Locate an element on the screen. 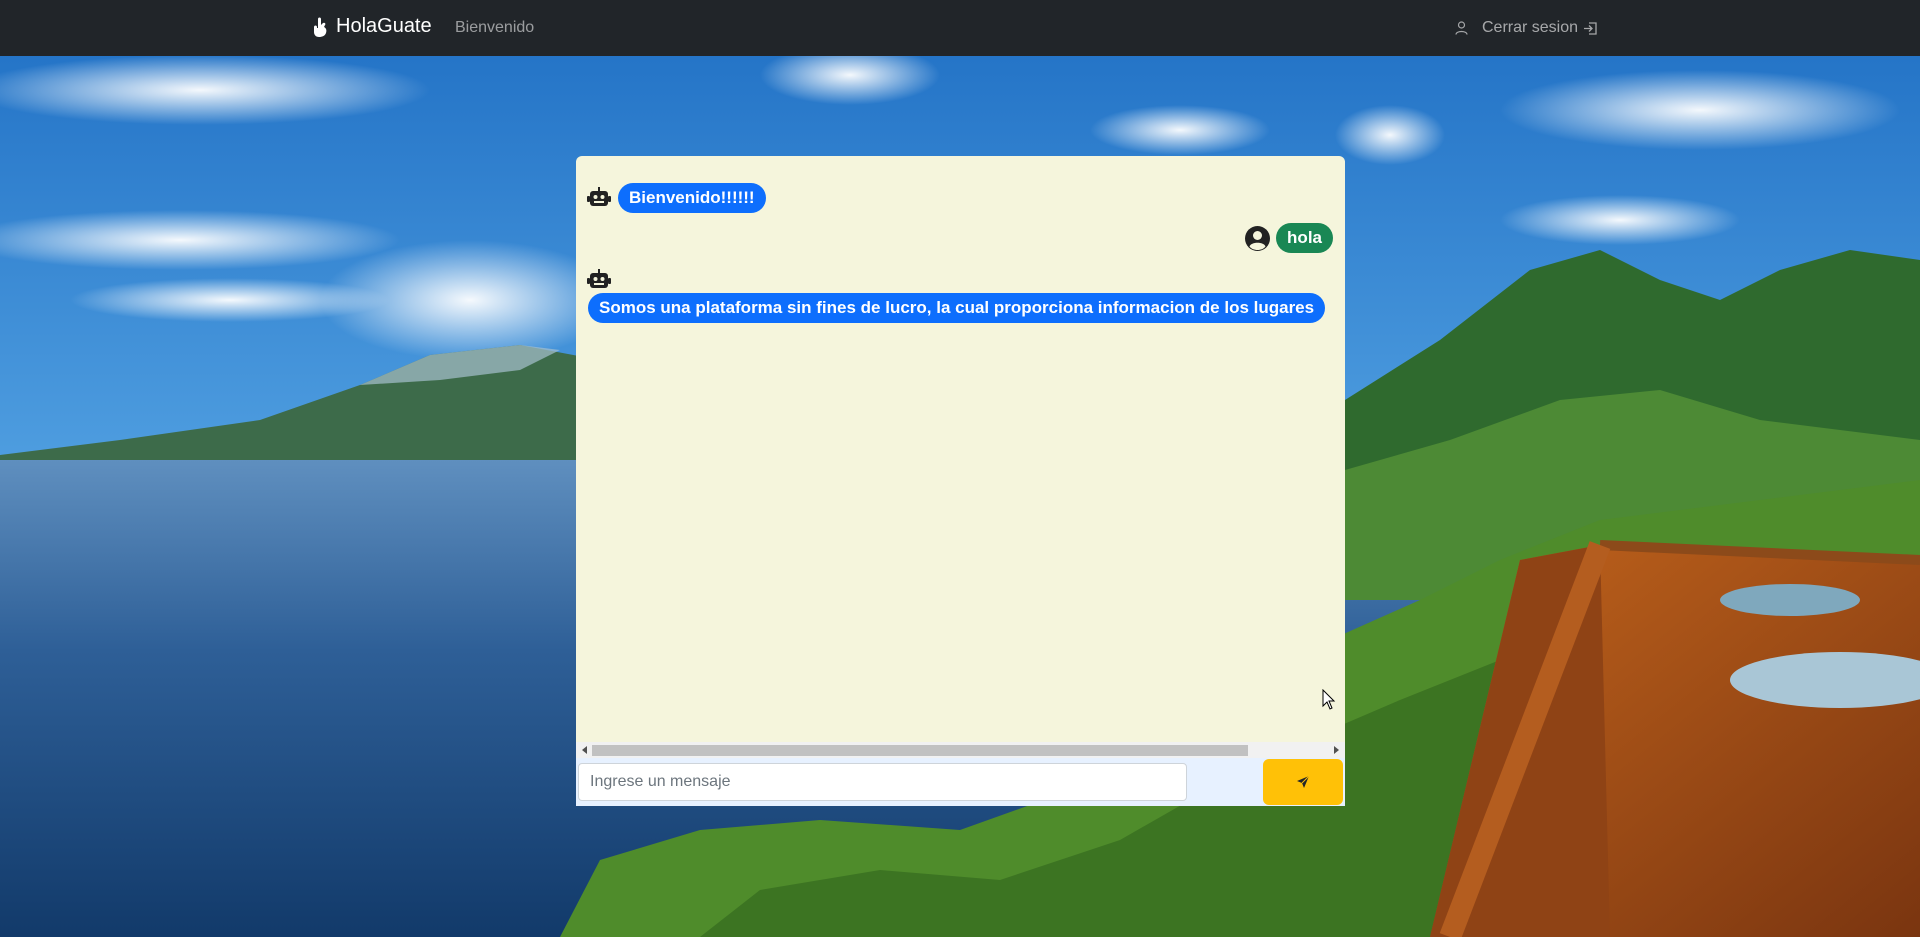  scrollbar-thumb is located at coordinates (920, 750).